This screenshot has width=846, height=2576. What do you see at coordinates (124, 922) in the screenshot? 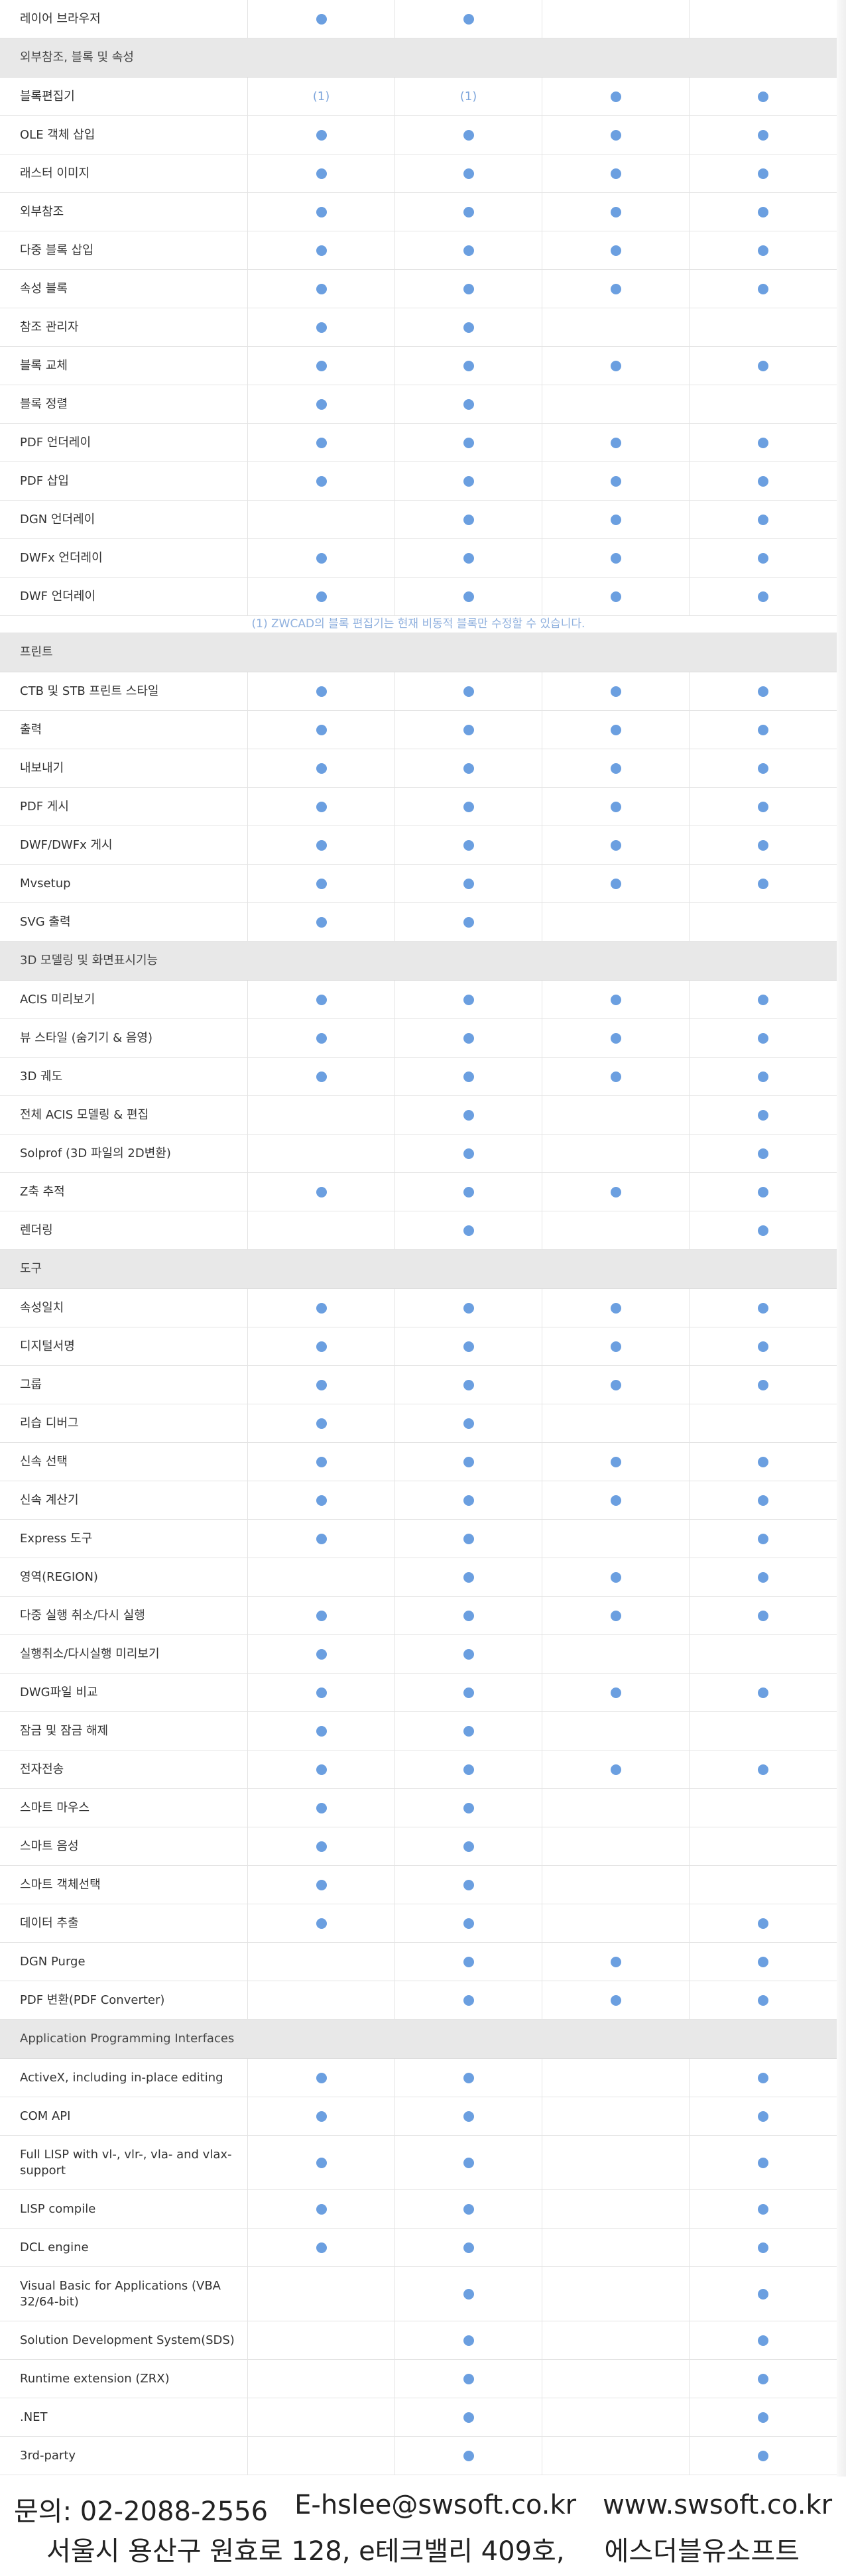
I see `feature-name: SVG 출력` at bounding box center [124, 922].